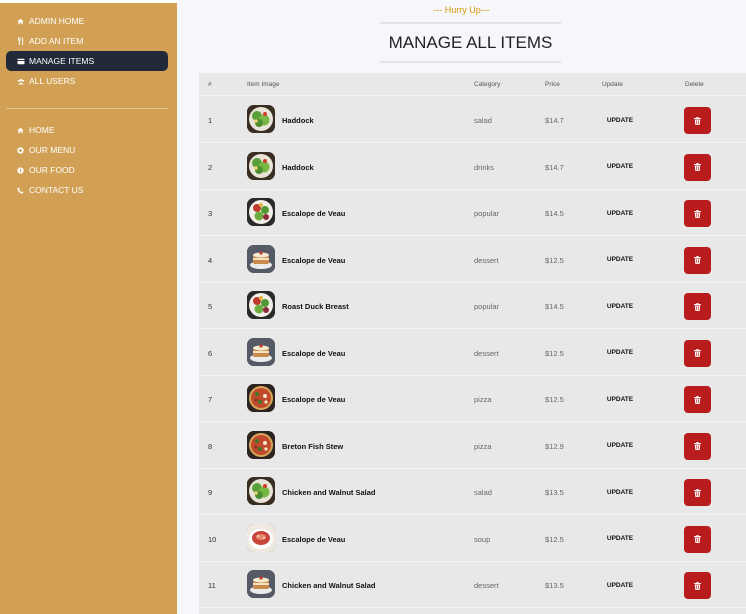 The height and width of the screenshot is (614, 746). Describe the element at coordinates (52, 150) in the screenshot. I see `sidebar-item-label: Our Menu` at that location.